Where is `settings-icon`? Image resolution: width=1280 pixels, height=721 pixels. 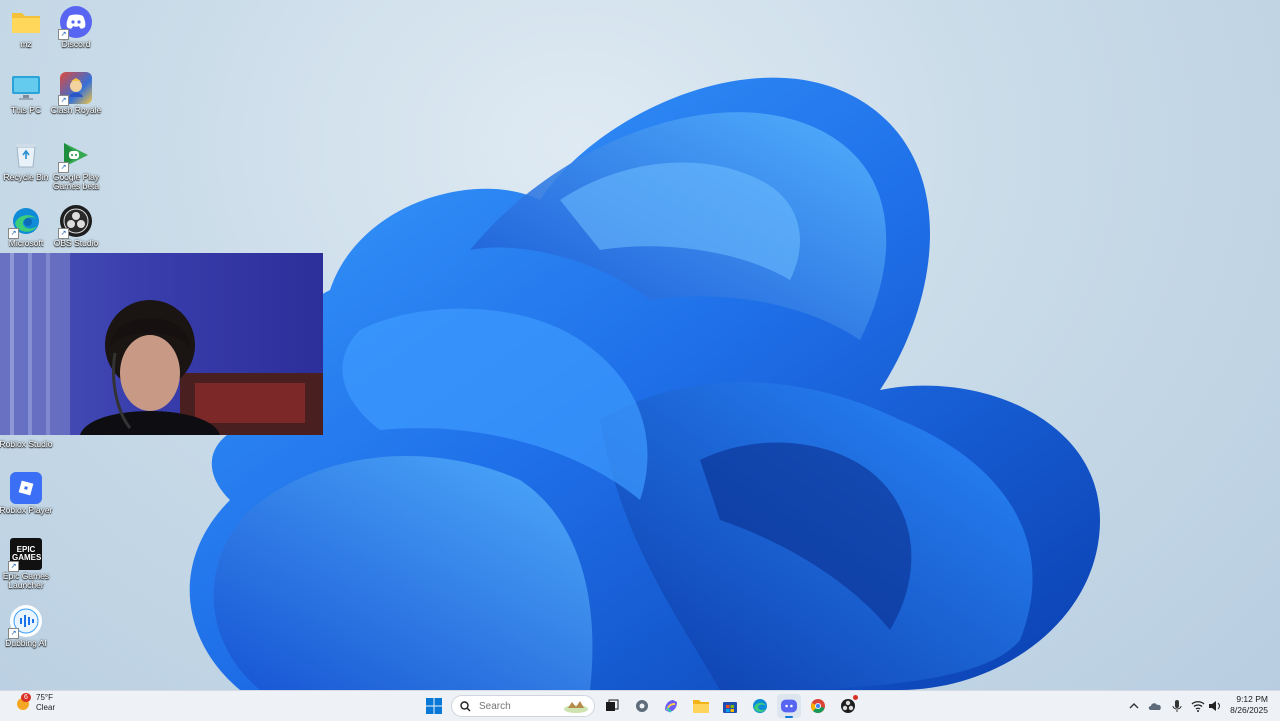 settings-icon is located at coordinates (642, 706).